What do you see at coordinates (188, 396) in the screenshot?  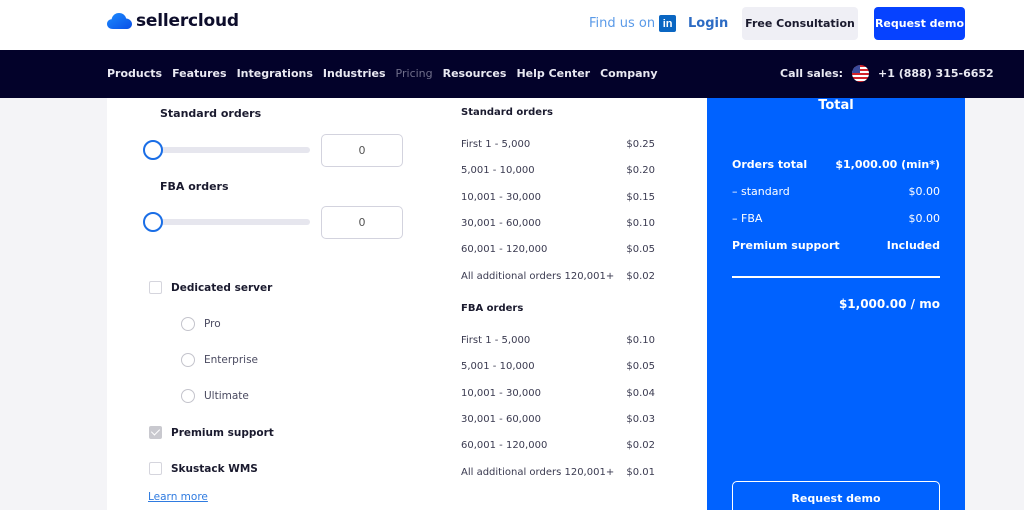 I see `tier-ultimate-radio` at bounding box center [188, 396].